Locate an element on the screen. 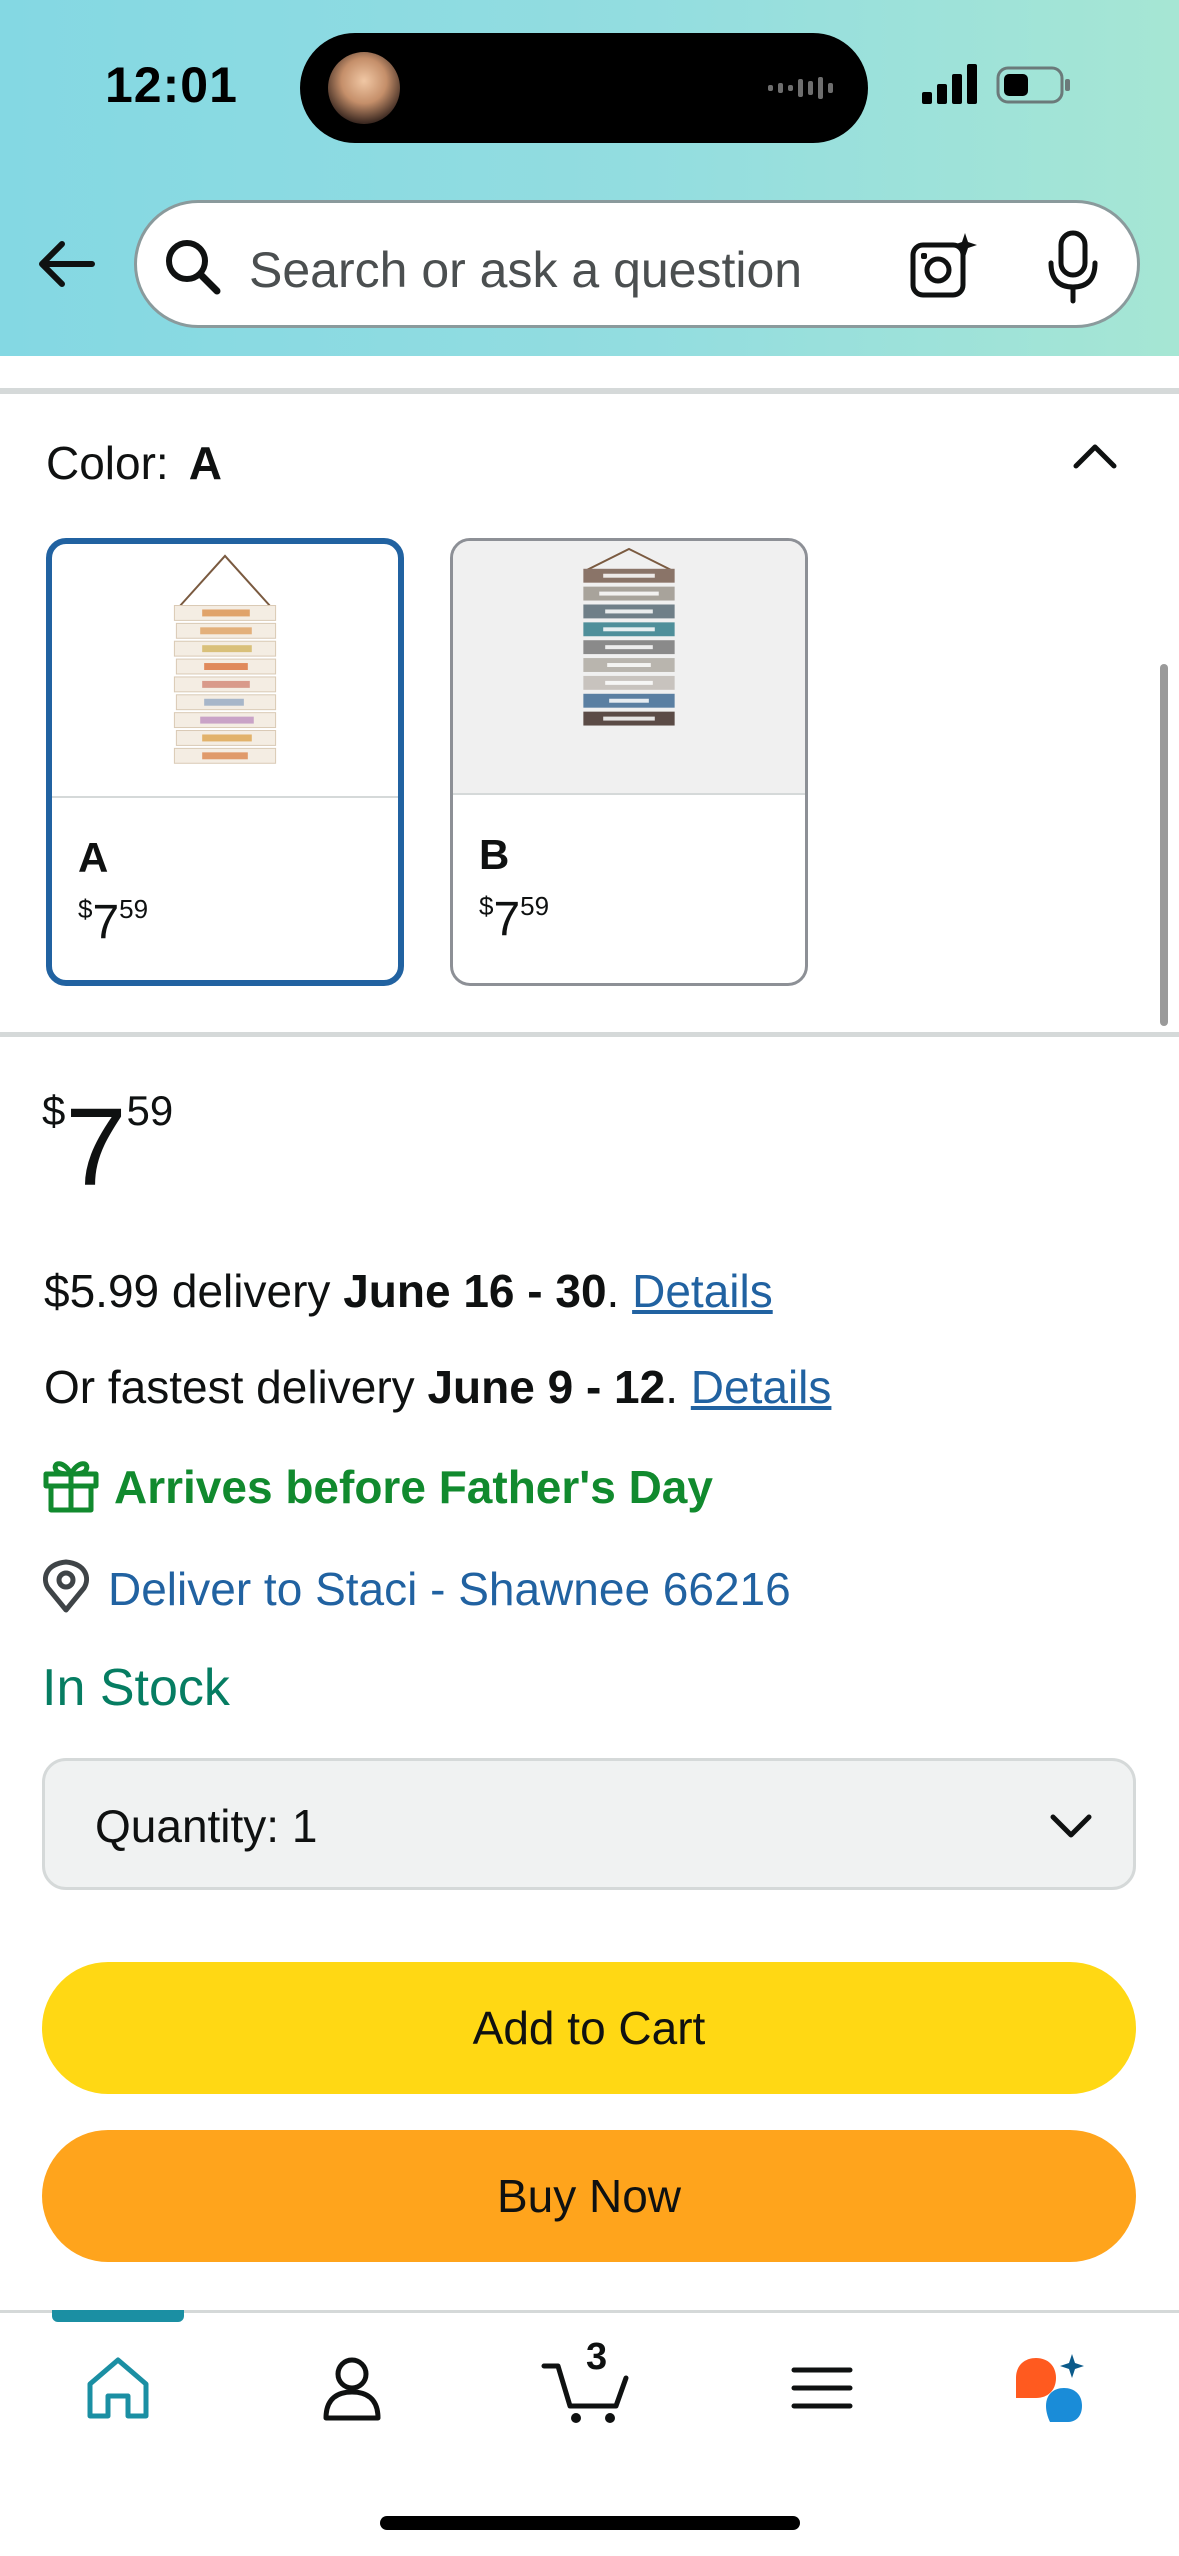  app-header: 12:01 Search or ask a question is located at coordinates (589, 178).